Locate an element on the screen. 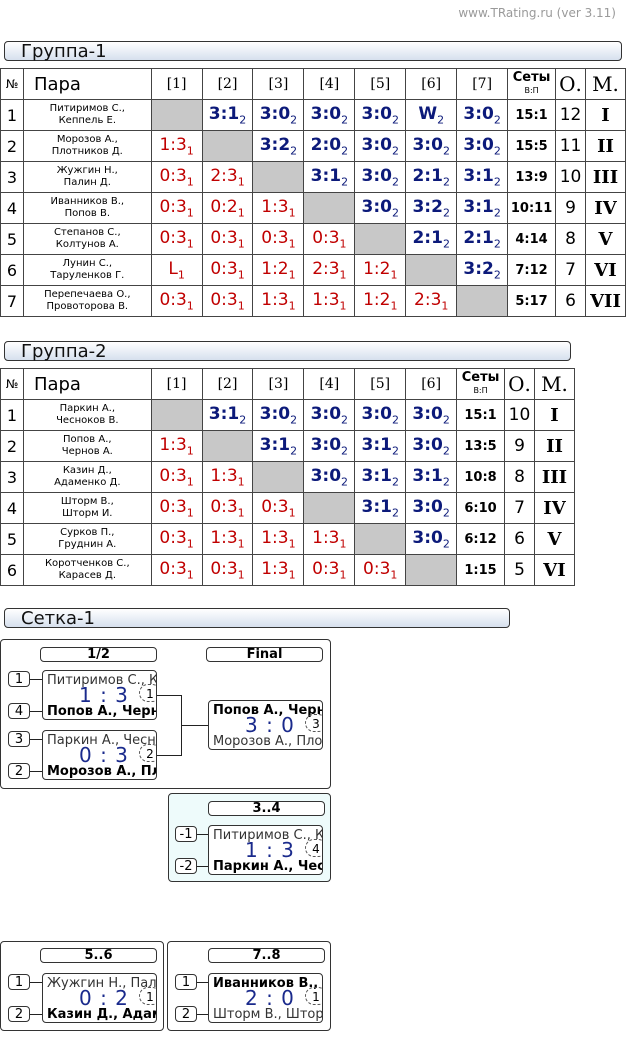 The height and width of the screenshot is (1061, 626). result-cell: L1 is located at coordinates (176, 270).